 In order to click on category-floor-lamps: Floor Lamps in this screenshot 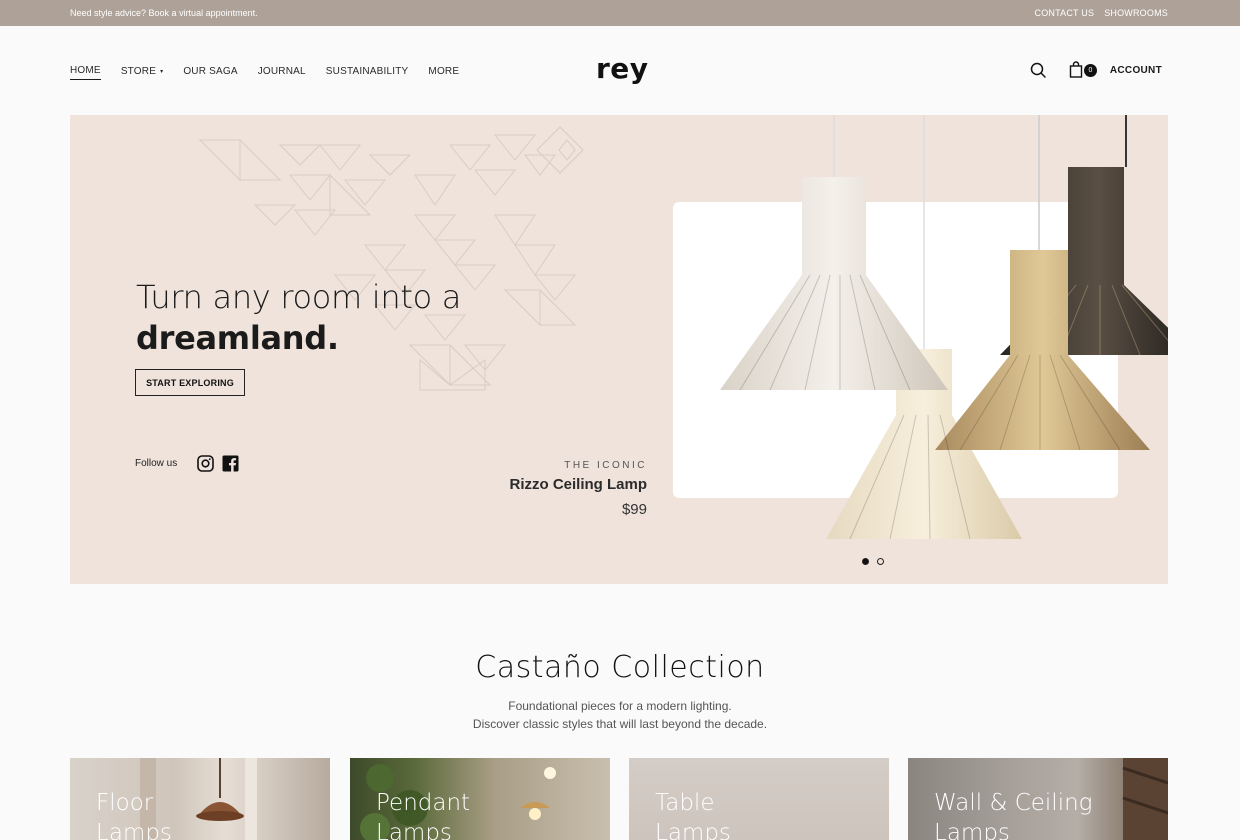, I will do `click(200, 799)`.